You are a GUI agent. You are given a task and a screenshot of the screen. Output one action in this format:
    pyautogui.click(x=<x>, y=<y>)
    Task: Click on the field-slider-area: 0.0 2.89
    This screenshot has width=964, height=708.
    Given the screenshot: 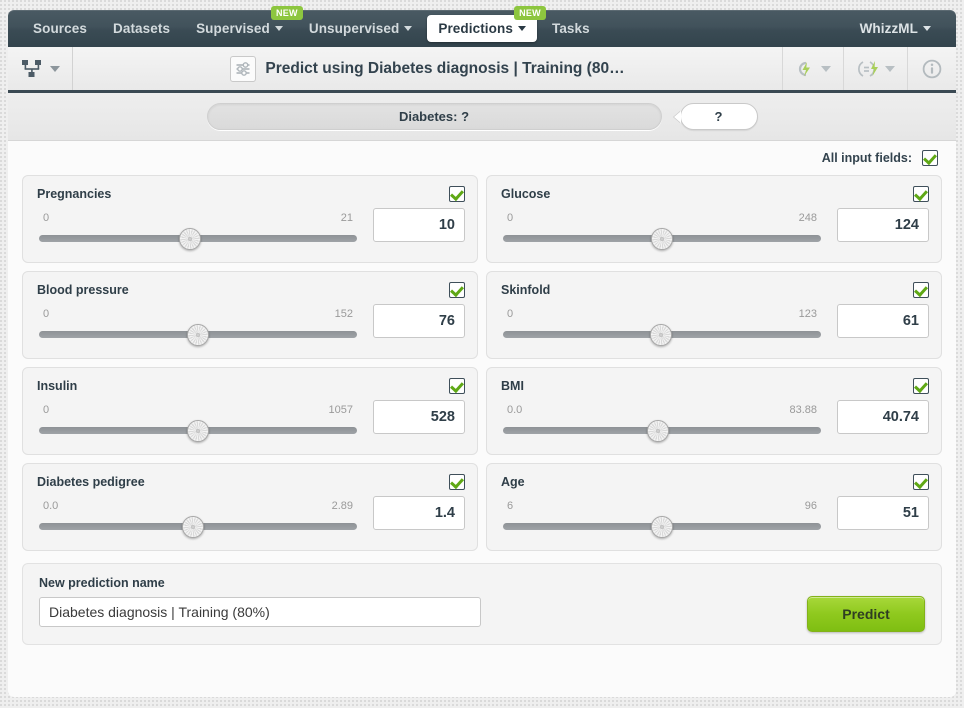 What is the action you would take?
    pyautogui.click(x=198, y=518)
    